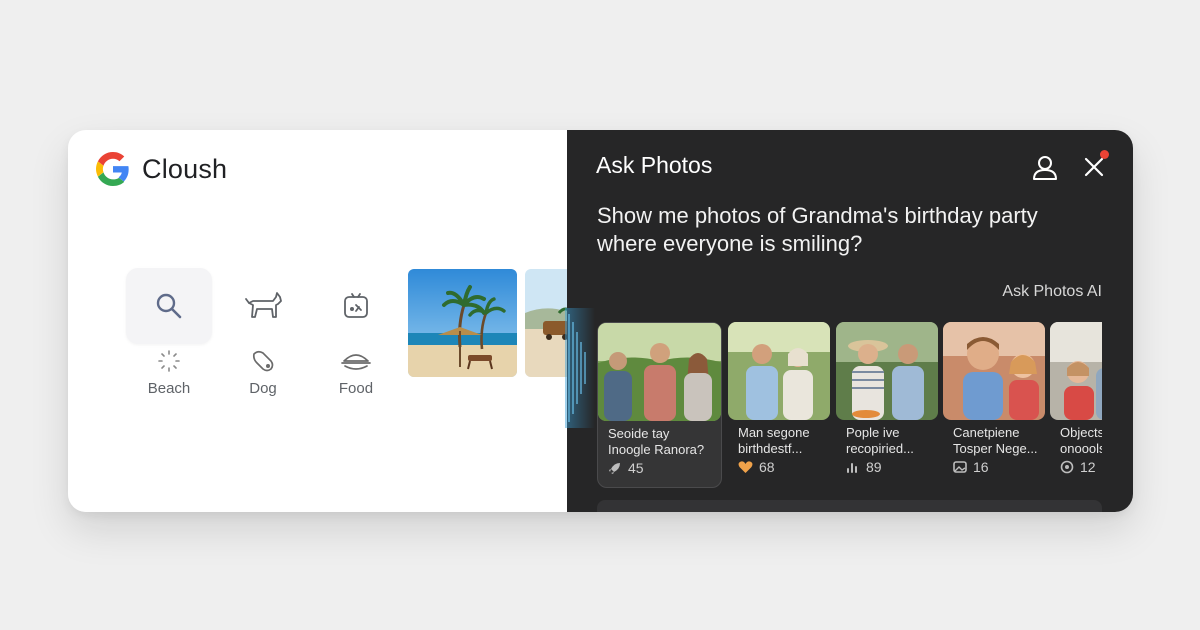  I want to click on result-meta: 16, so click(971, 467).